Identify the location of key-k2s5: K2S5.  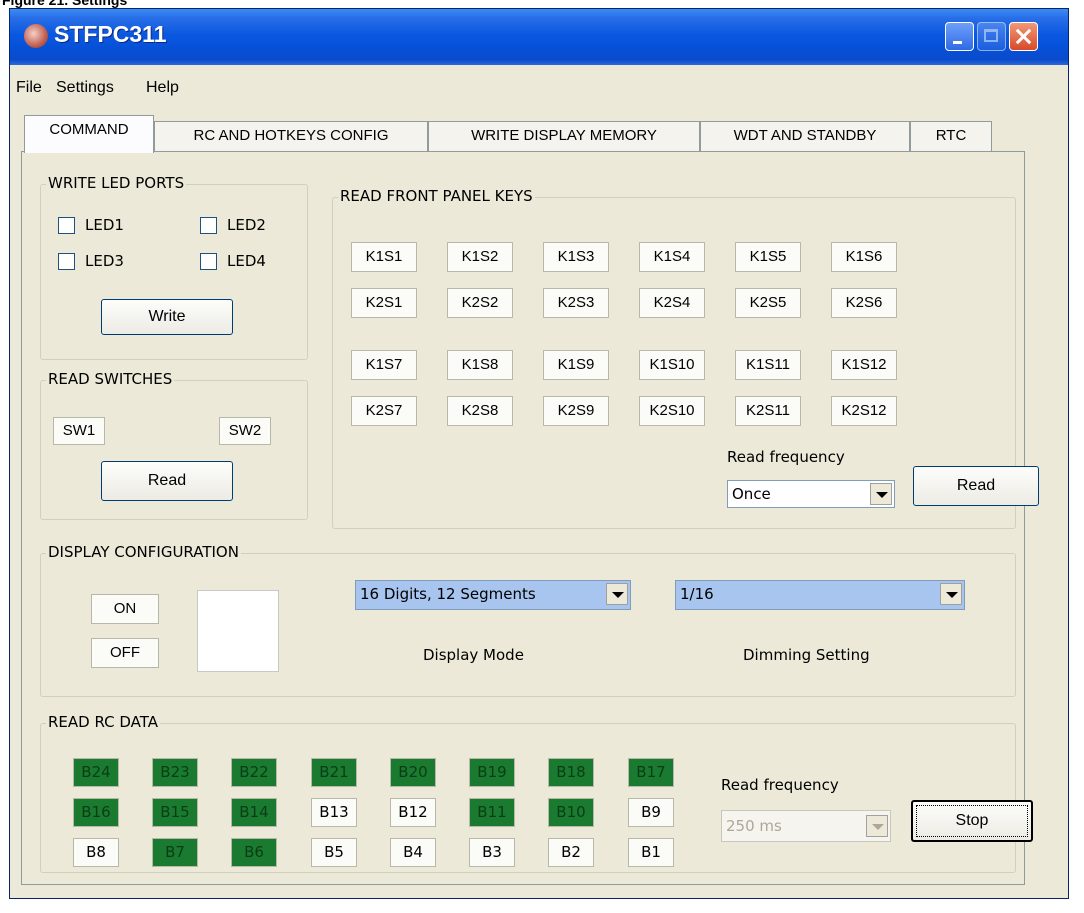
(768, 303).